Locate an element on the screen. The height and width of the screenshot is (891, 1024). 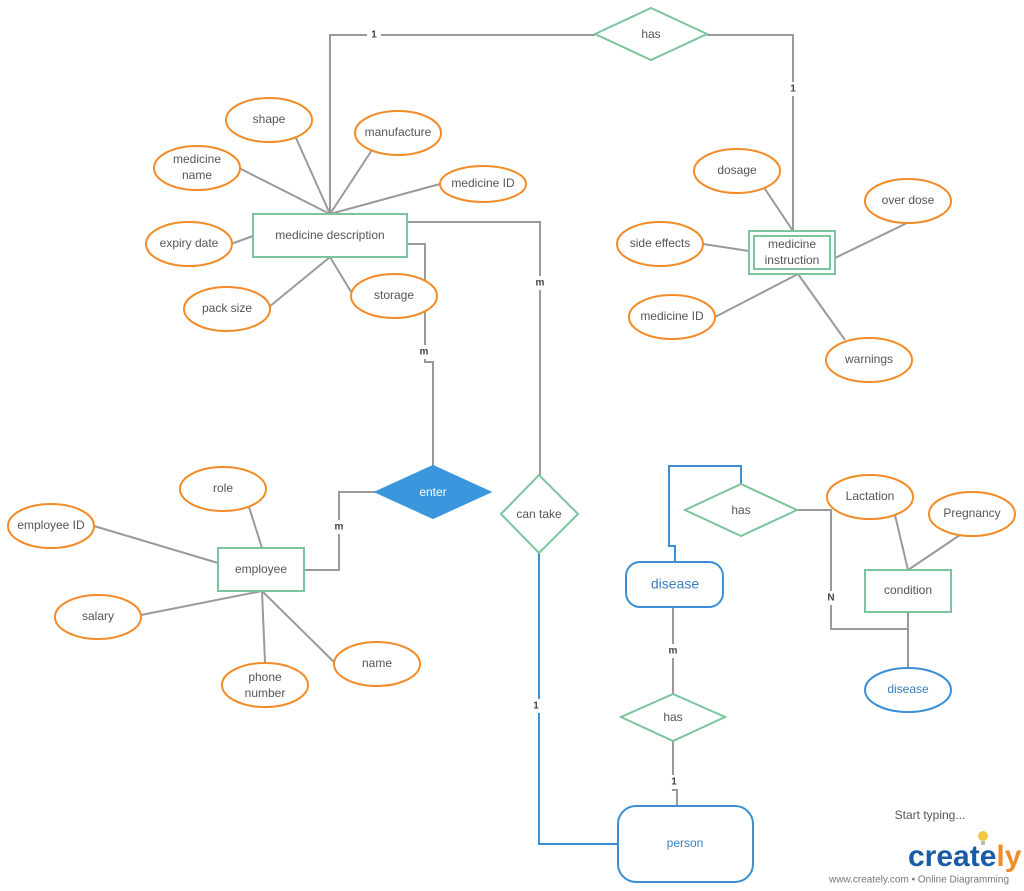
svg-text: dosage is located at coordinates (737, 170).